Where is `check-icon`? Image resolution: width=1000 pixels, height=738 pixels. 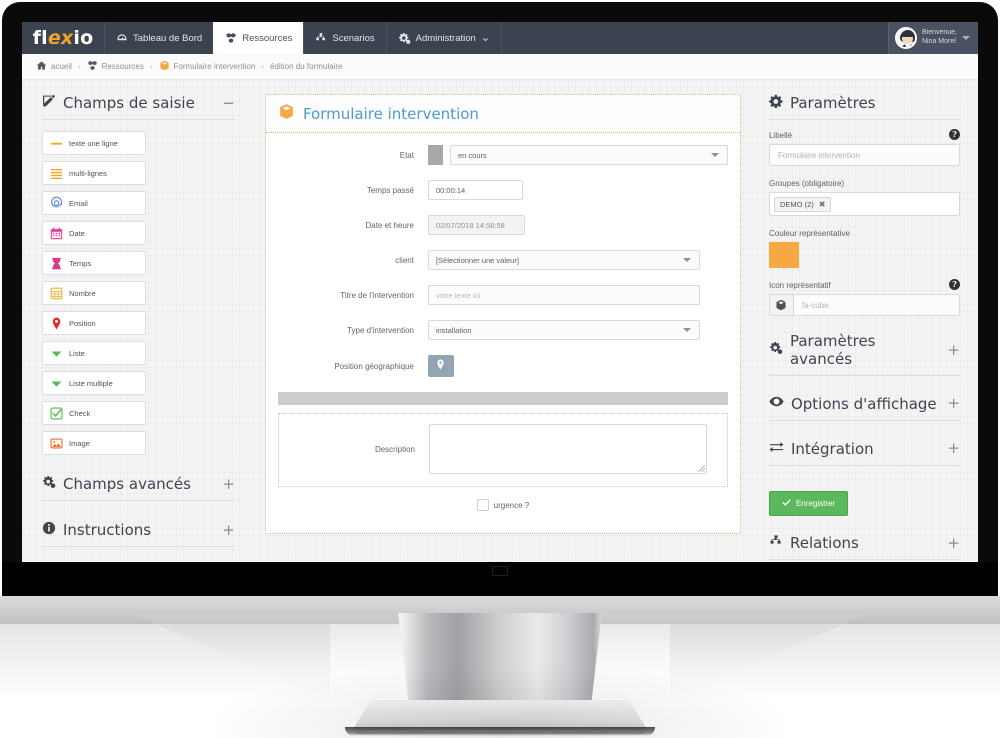 check-icon is located at coordinates (786, 503).